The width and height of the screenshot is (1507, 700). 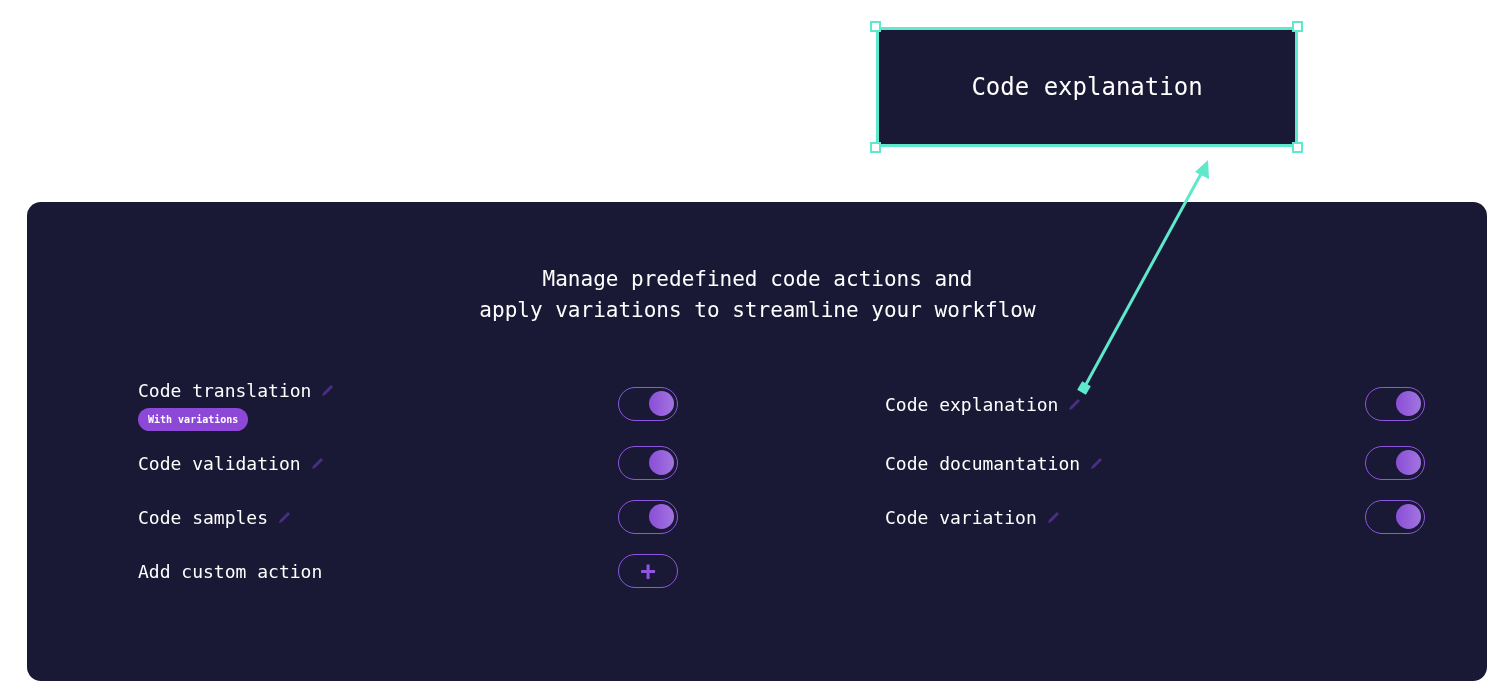 What do you see at coordinates (1087, 87) in the screenshot?
I see `callout-box: Code explanation` at bounding box center [1087, 87].